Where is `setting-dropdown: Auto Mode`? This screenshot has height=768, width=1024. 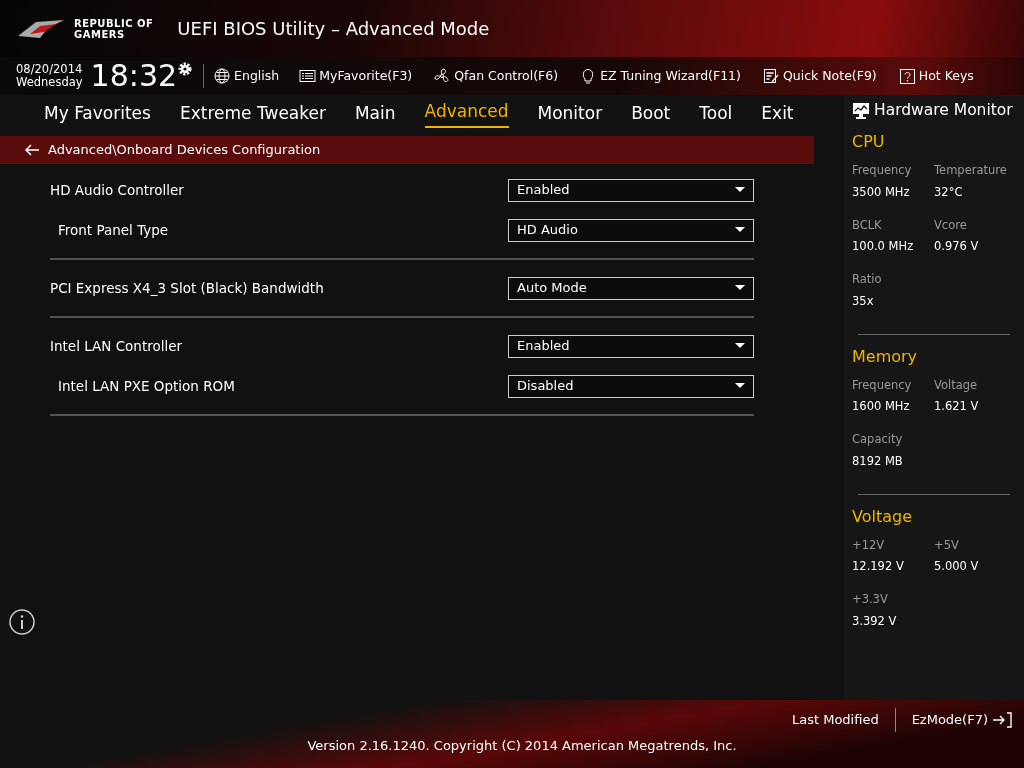 setting-dropdown: Auto Mode is located at coordinates (631, 288).